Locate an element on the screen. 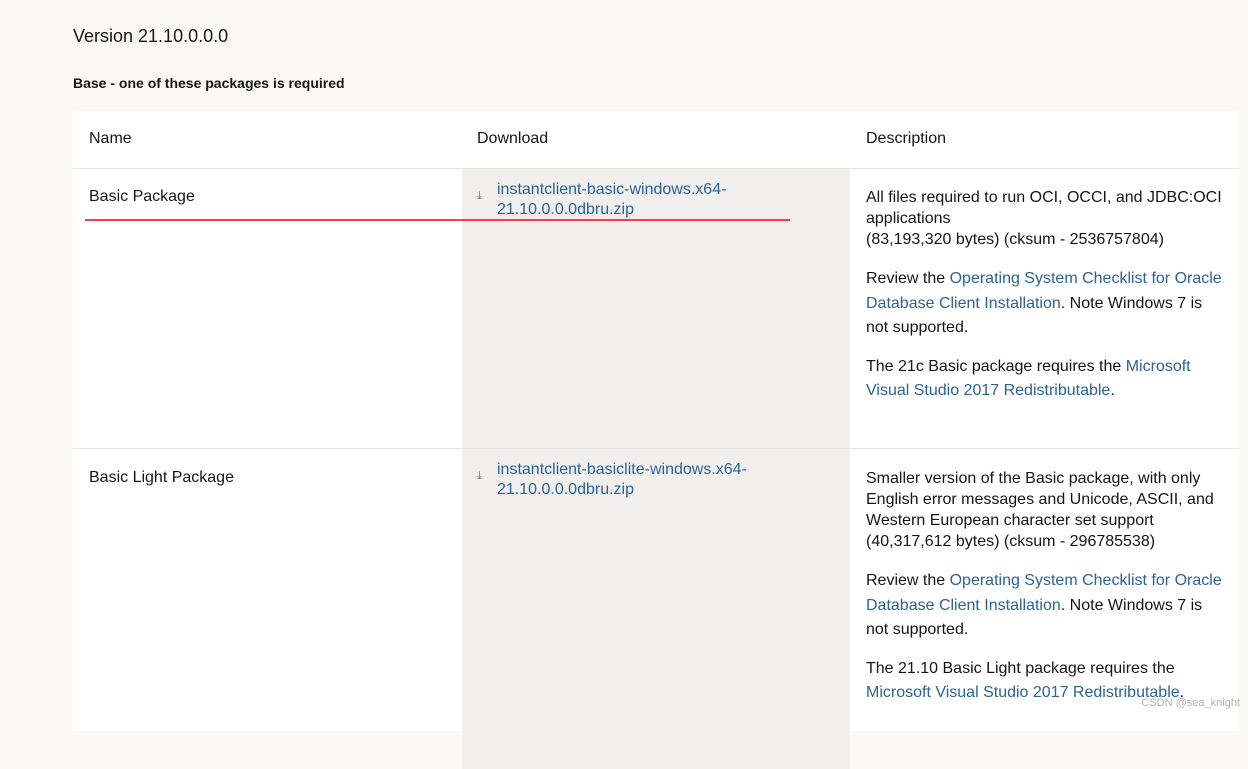 This screenshot has height=769, width=1248. version-heading: Version 21.10.0.0.0 is located at coordinates (151, 36).